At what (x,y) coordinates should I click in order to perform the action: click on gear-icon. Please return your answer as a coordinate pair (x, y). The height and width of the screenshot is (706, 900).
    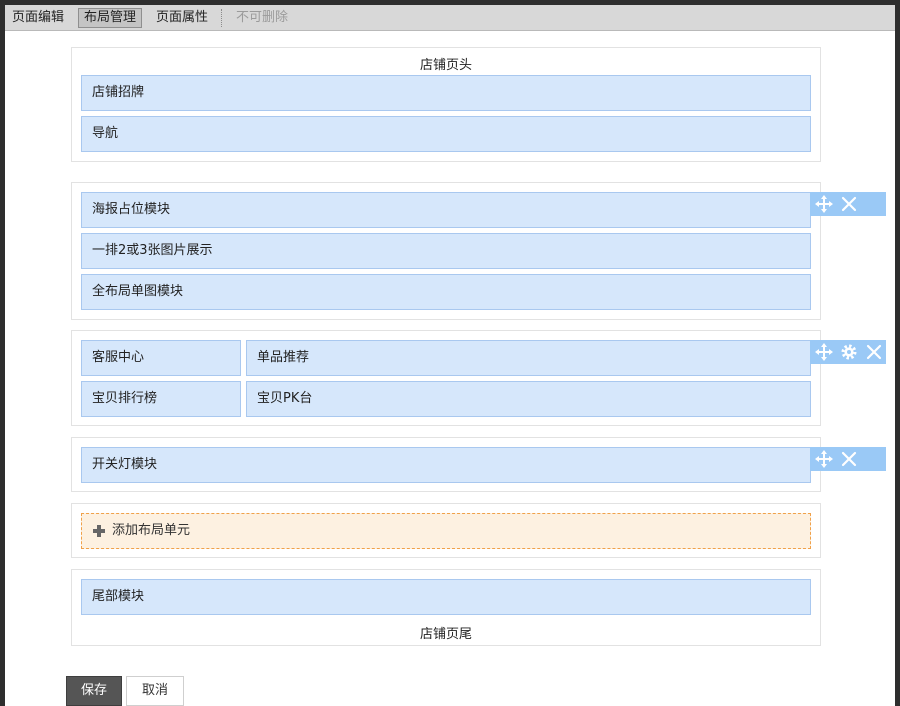
    Looking at the image, I should click on (849, 352).